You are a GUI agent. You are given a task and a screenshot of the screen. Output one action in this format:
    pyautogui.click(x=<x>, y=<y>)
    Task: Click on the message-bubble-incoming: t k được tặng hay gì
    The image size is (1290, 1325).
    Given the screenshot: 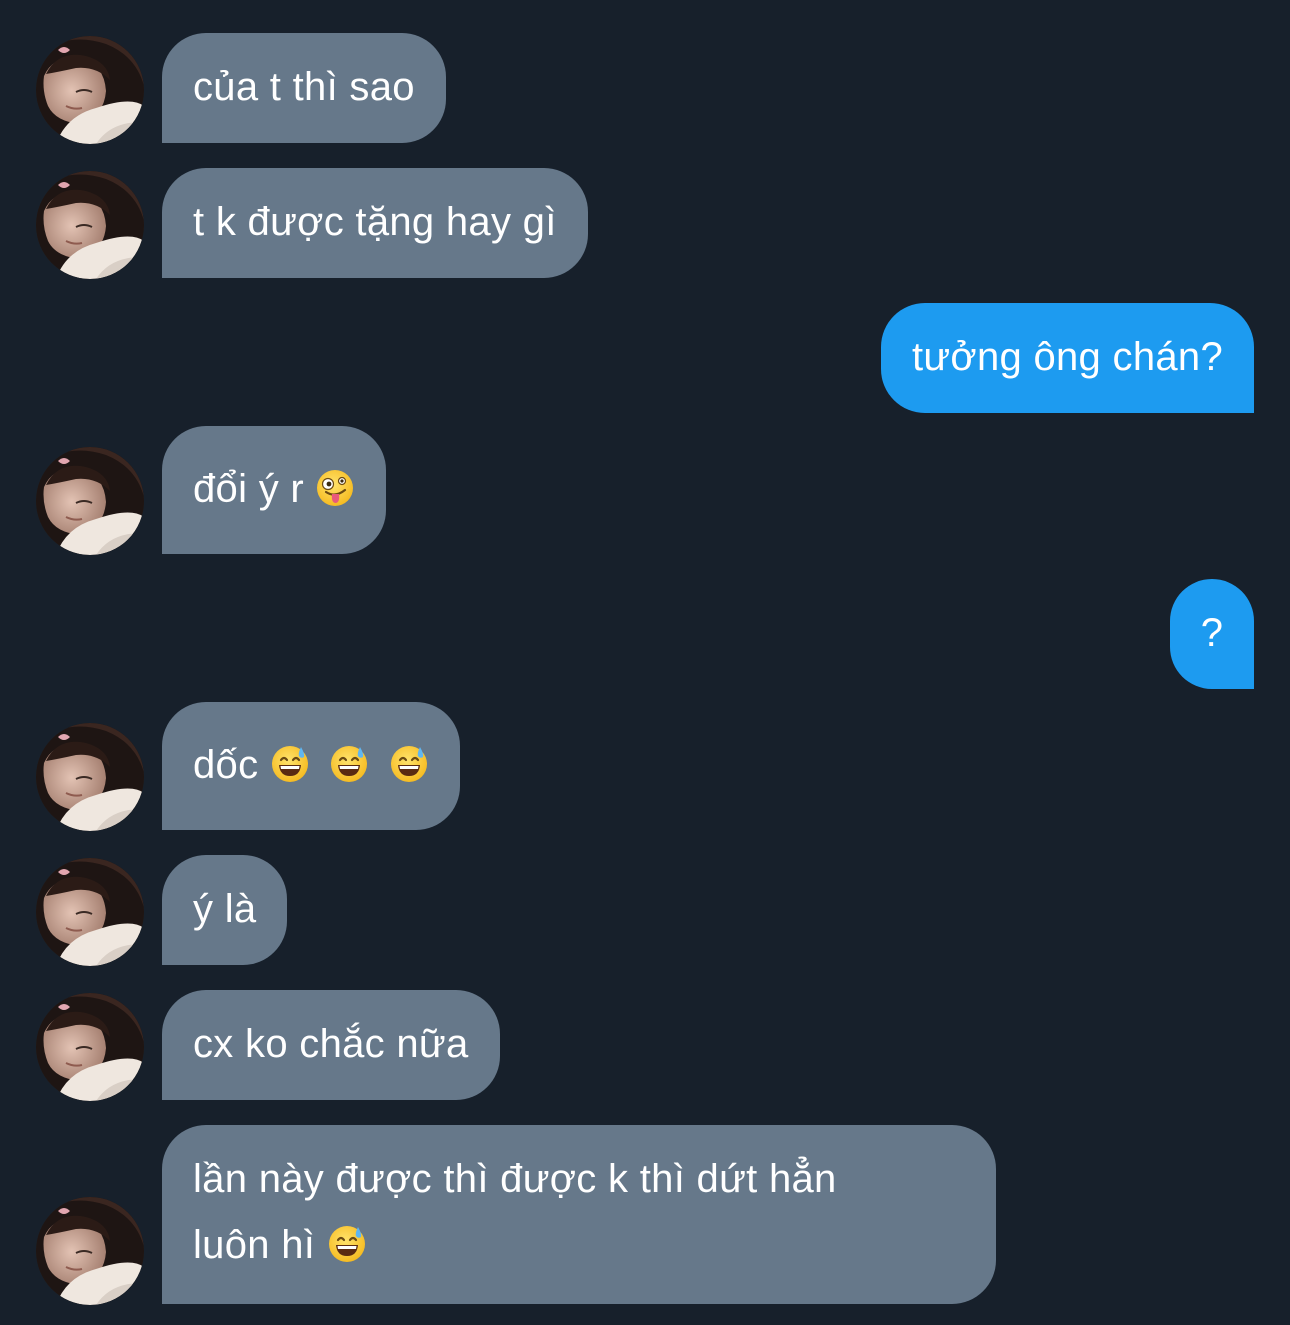 What is the action you would take?
    pyautogui.click(x=375, y=223)
    